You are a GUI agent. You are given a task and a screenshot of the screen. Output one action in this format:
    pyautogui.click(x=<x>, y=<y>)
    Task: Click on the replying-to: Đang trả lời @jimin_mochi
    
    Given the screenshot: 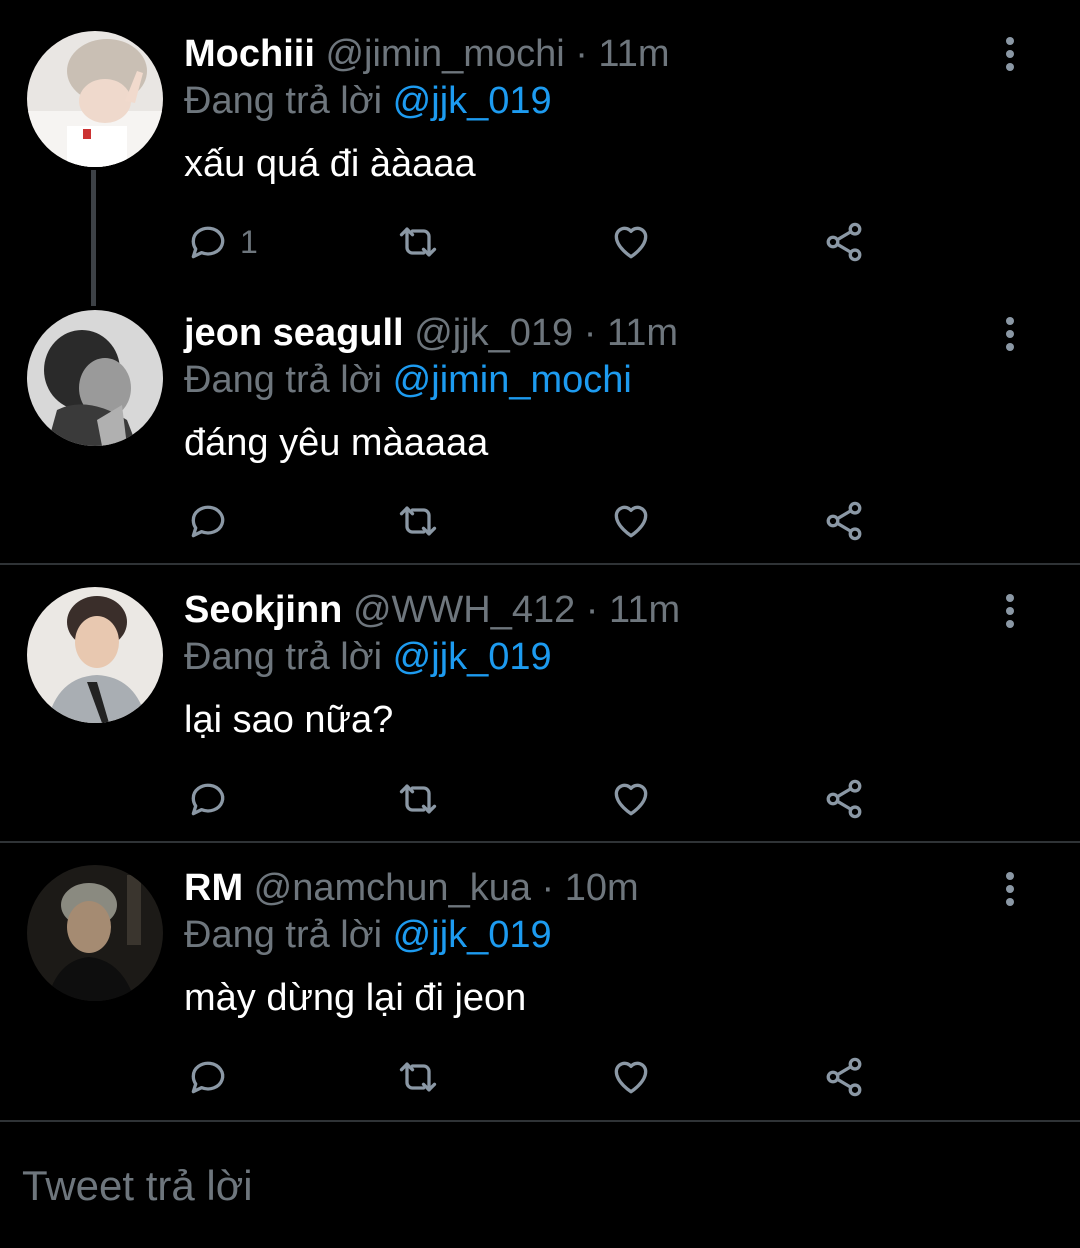 What is the action you would take?
    pyautogui.click(x=408, y=380)
    